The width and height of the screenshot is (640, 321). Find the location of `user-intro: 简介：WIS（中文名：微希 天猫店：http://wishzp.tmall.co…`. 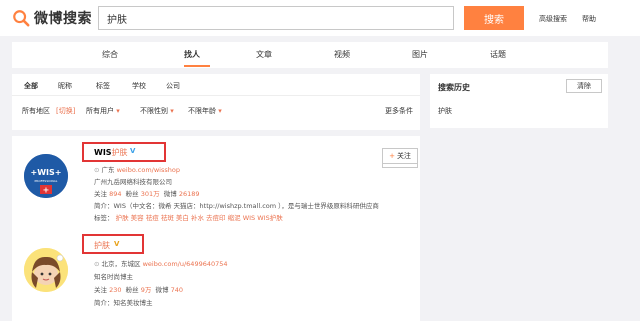

user-intro: 简介：WIS（中文名：微希 天猫店：http://wishzp.tmall.co… is located at coordinates (236, 206).